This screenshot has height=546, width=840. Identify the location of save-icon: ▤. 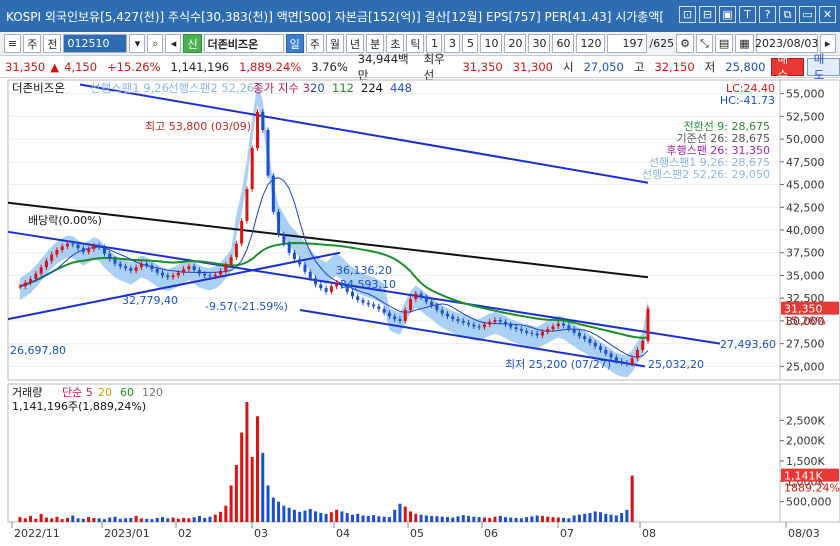
(724, 43).